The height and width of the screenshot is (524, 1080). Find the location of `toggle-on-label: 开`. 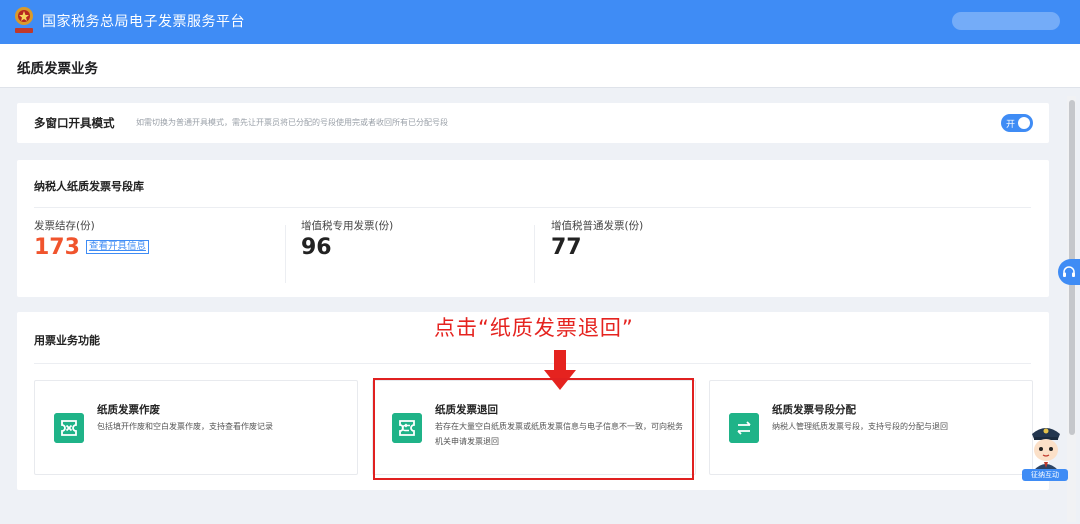

toggle-on-label: 开 is located at coordinates (1011, 125).